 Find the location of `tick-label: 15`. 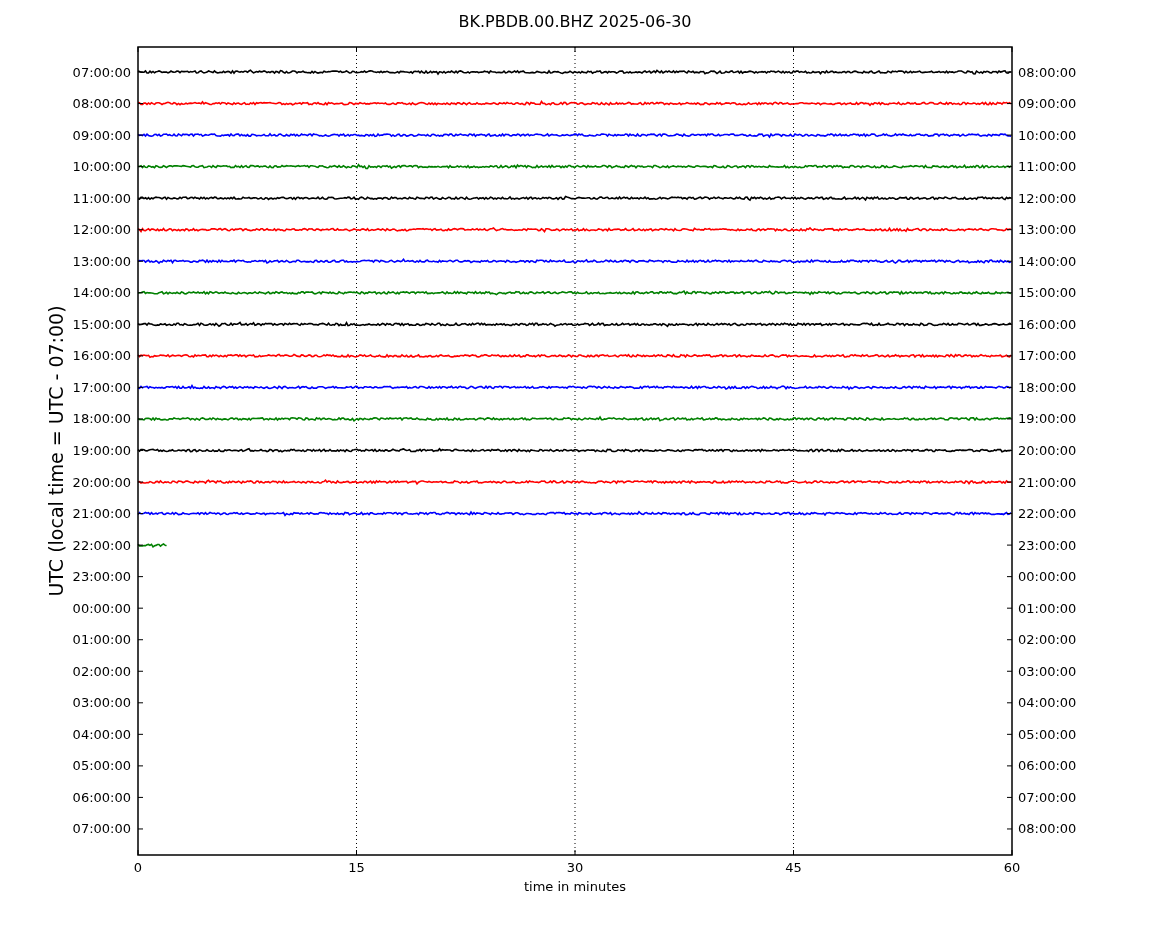

tick-label: 15 is located at coordinates (356, 867).